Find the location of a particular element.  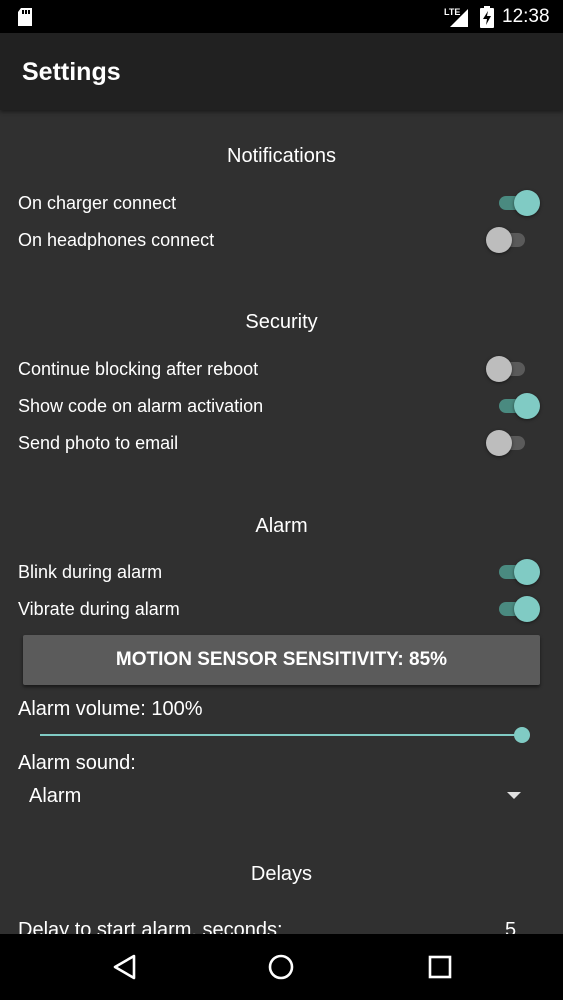

alarm-sound-dropdown: Alarm is located at coordinates (275, 795).